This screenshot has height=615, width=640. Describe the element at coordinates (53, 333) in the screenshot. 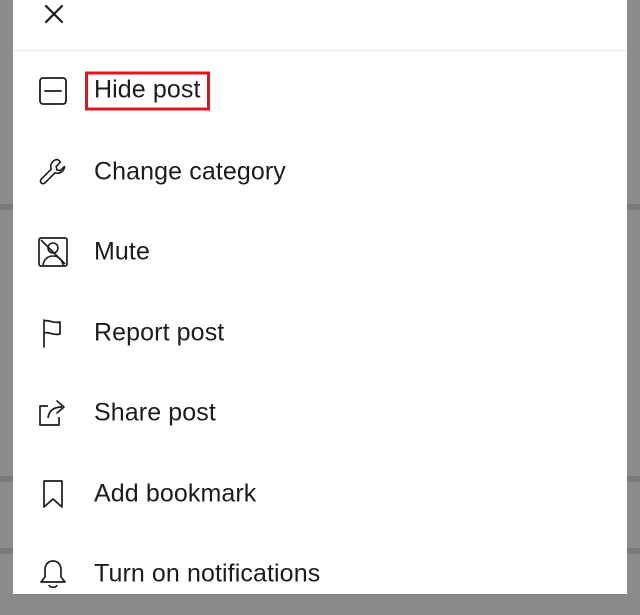

I see `flag-icon` at that location.